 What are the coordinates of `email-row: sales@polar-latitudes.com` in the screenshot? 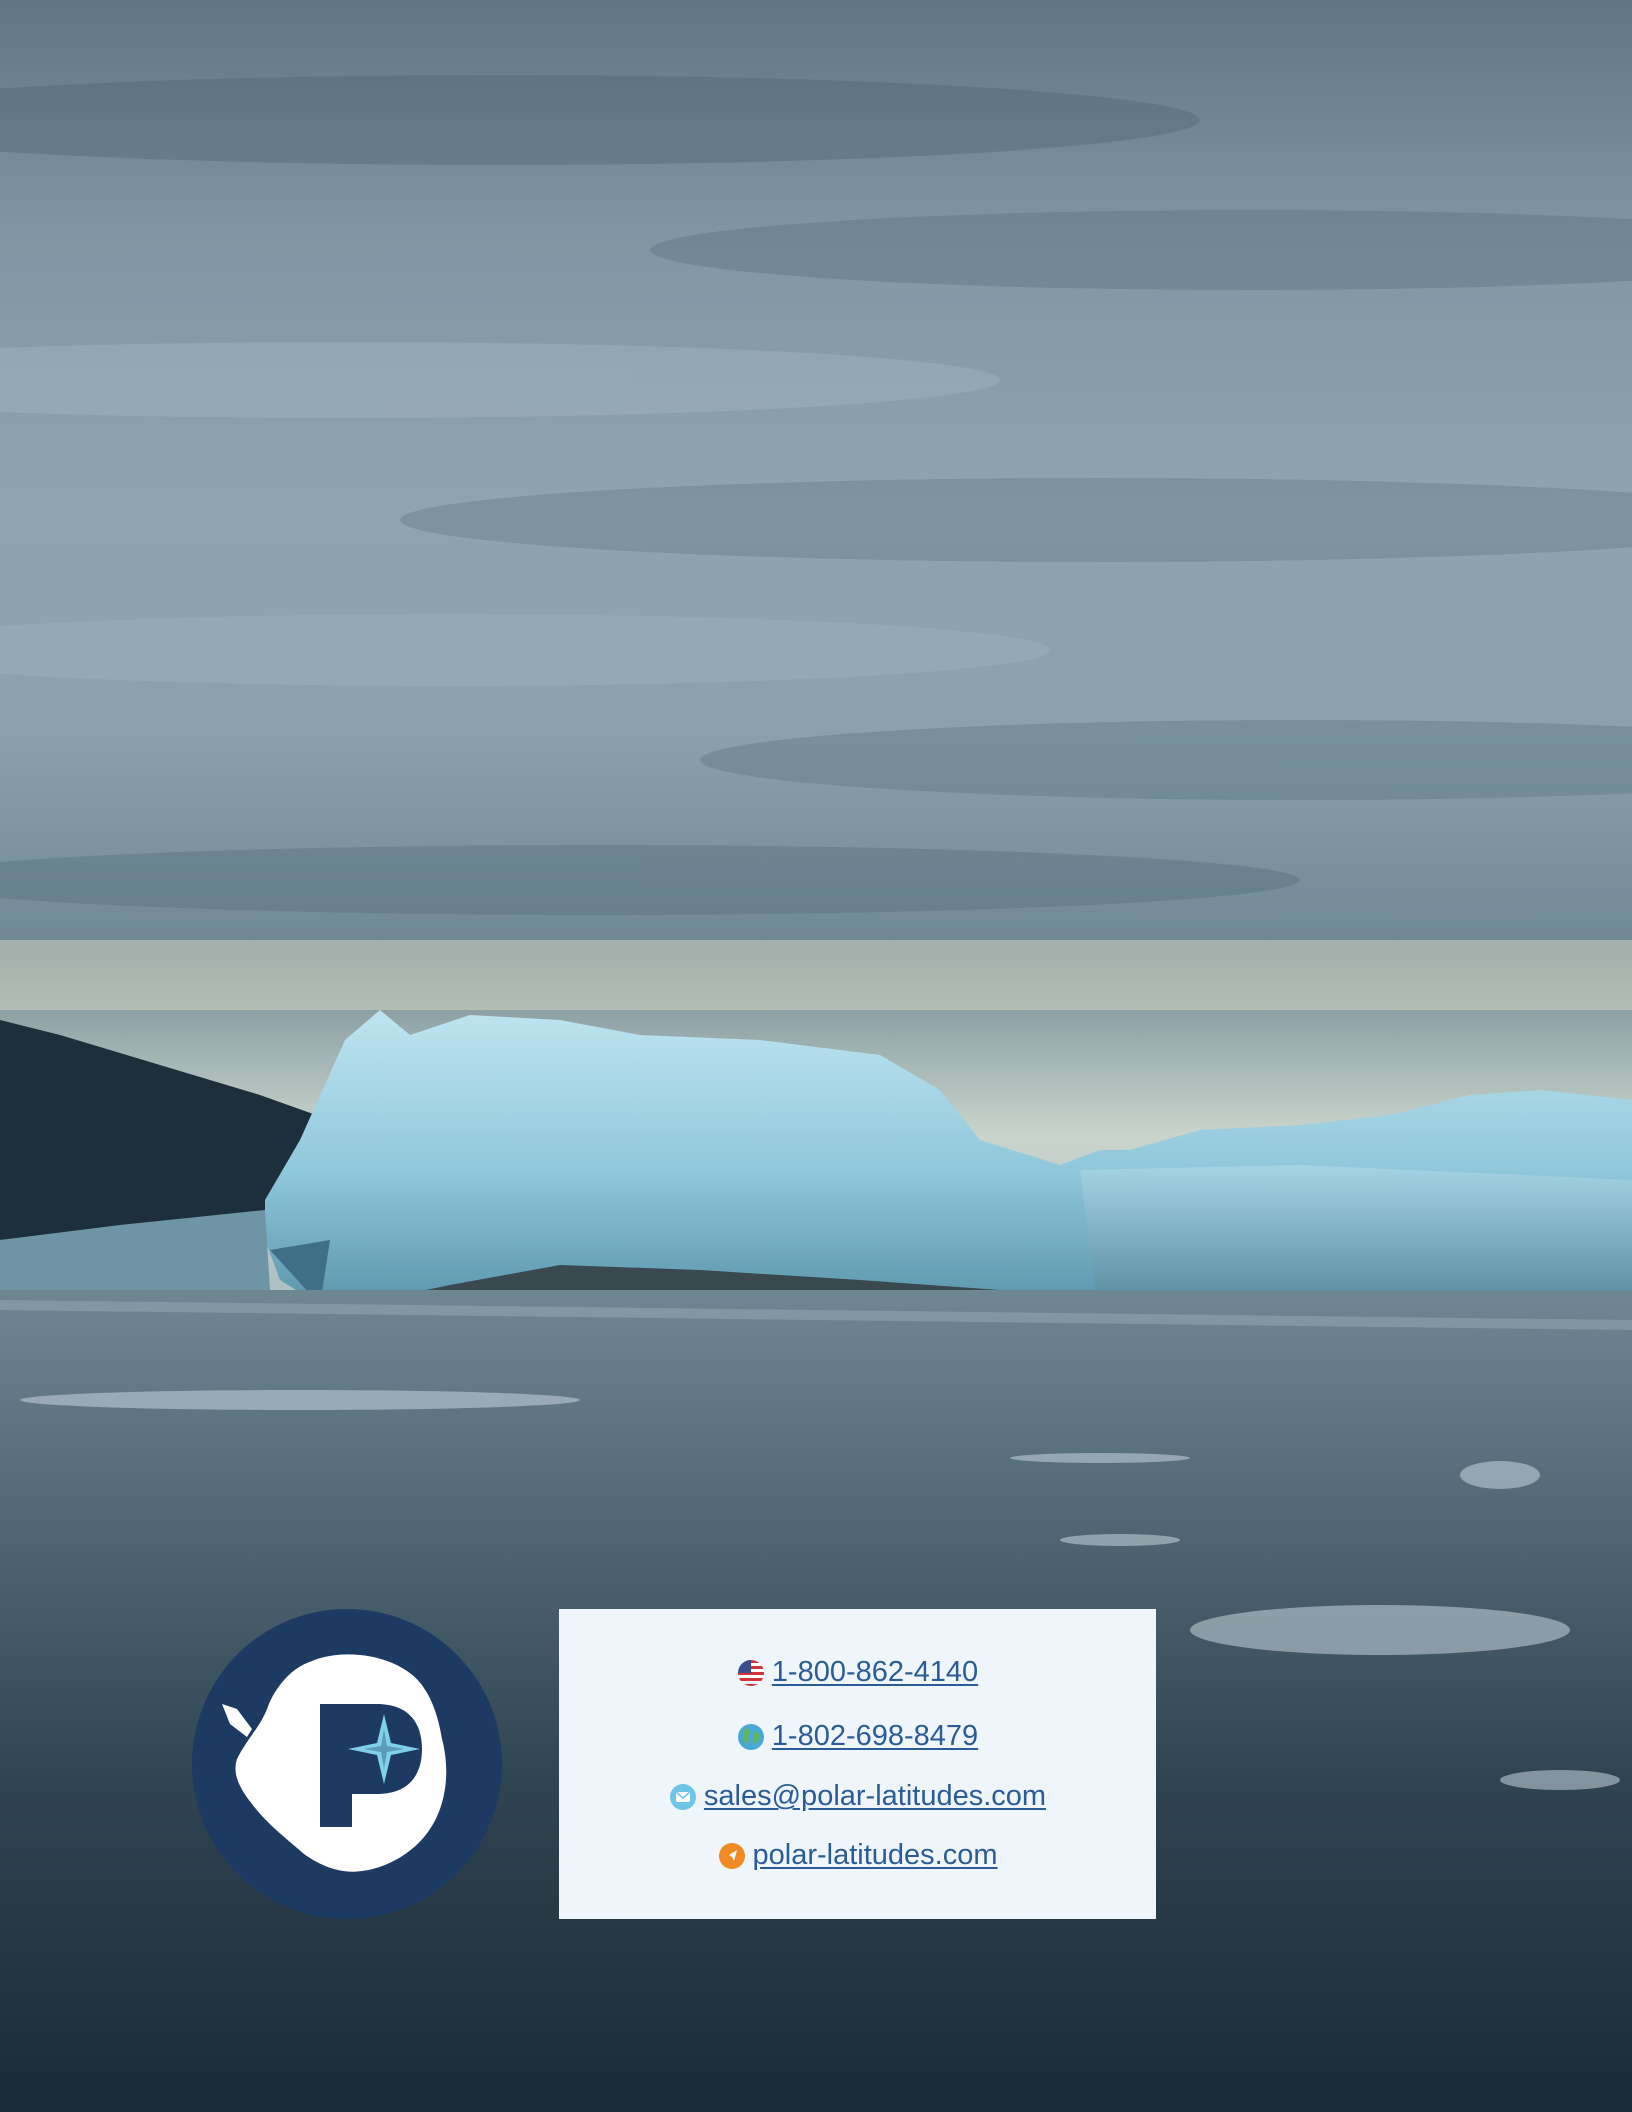 It's located at (857, 1796).